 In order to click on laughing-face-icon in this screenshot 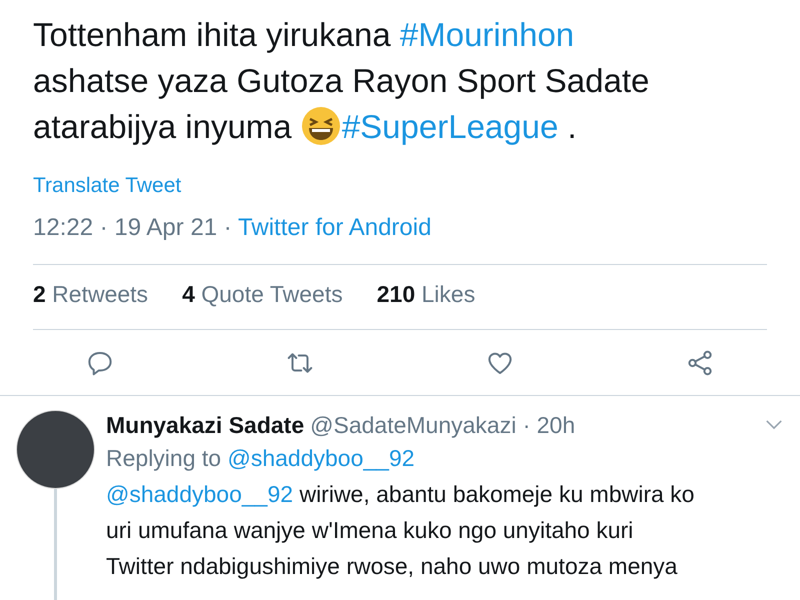, I will do `click(320, 126)`.